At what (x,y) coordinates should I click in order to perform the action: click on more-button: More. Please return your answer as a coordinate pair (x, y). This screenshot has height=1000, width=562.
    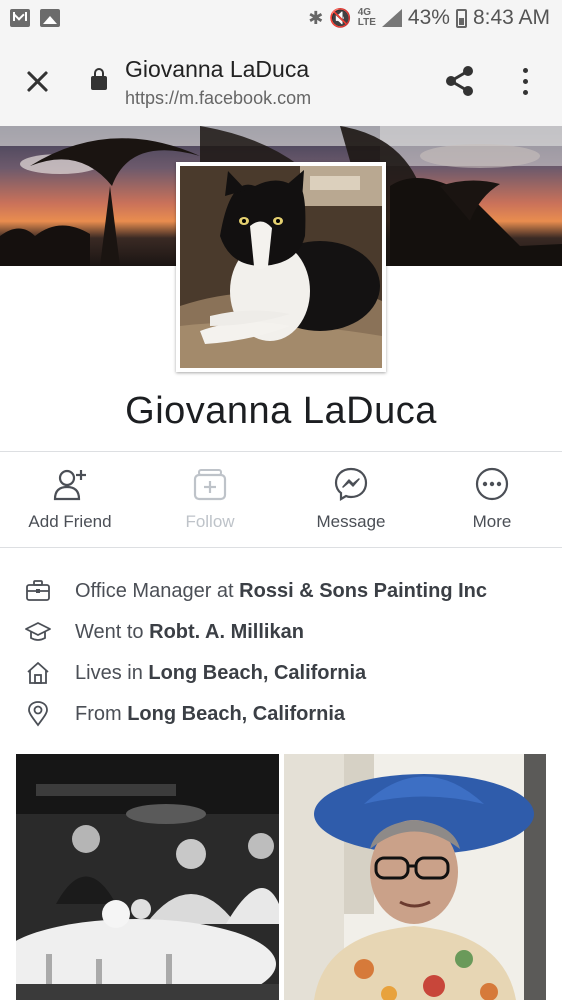
    Looking at the image, I should click on (492, 499).